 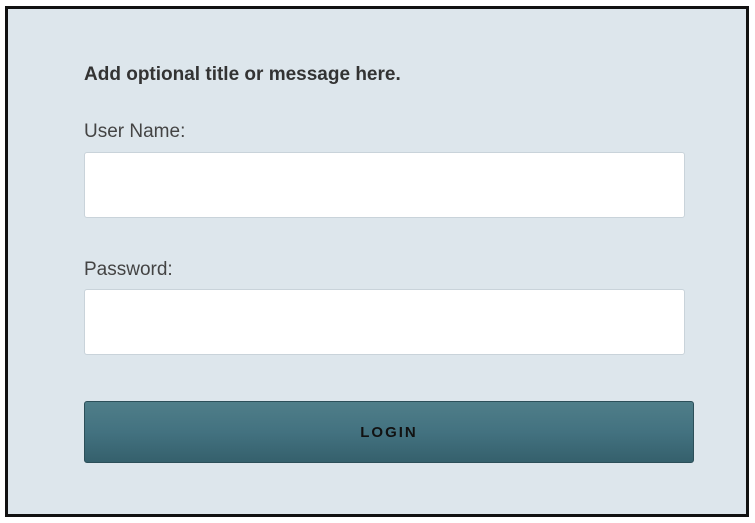 I want to click on username-label: User Name:, so click(x=135, y=131).